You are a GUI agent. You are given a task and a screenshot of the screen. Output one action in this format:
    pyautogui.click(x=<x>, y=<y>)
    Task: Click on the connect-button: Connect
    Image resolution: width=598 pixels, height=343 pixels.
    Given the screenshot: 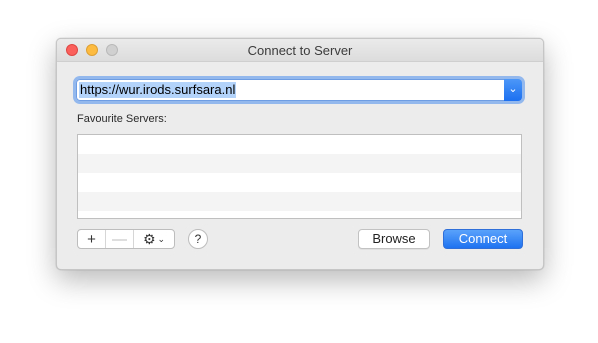 What is the action you would take?
    pyautogui.click(x=483, y=239)
    